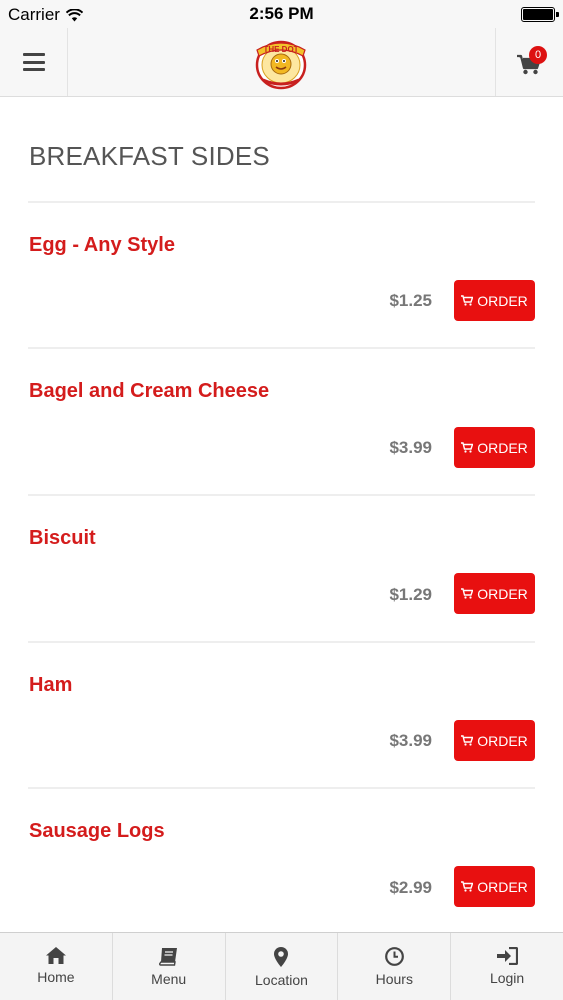  I want to click on item-price-sausage-logs: $2.99, so click(410, 887).